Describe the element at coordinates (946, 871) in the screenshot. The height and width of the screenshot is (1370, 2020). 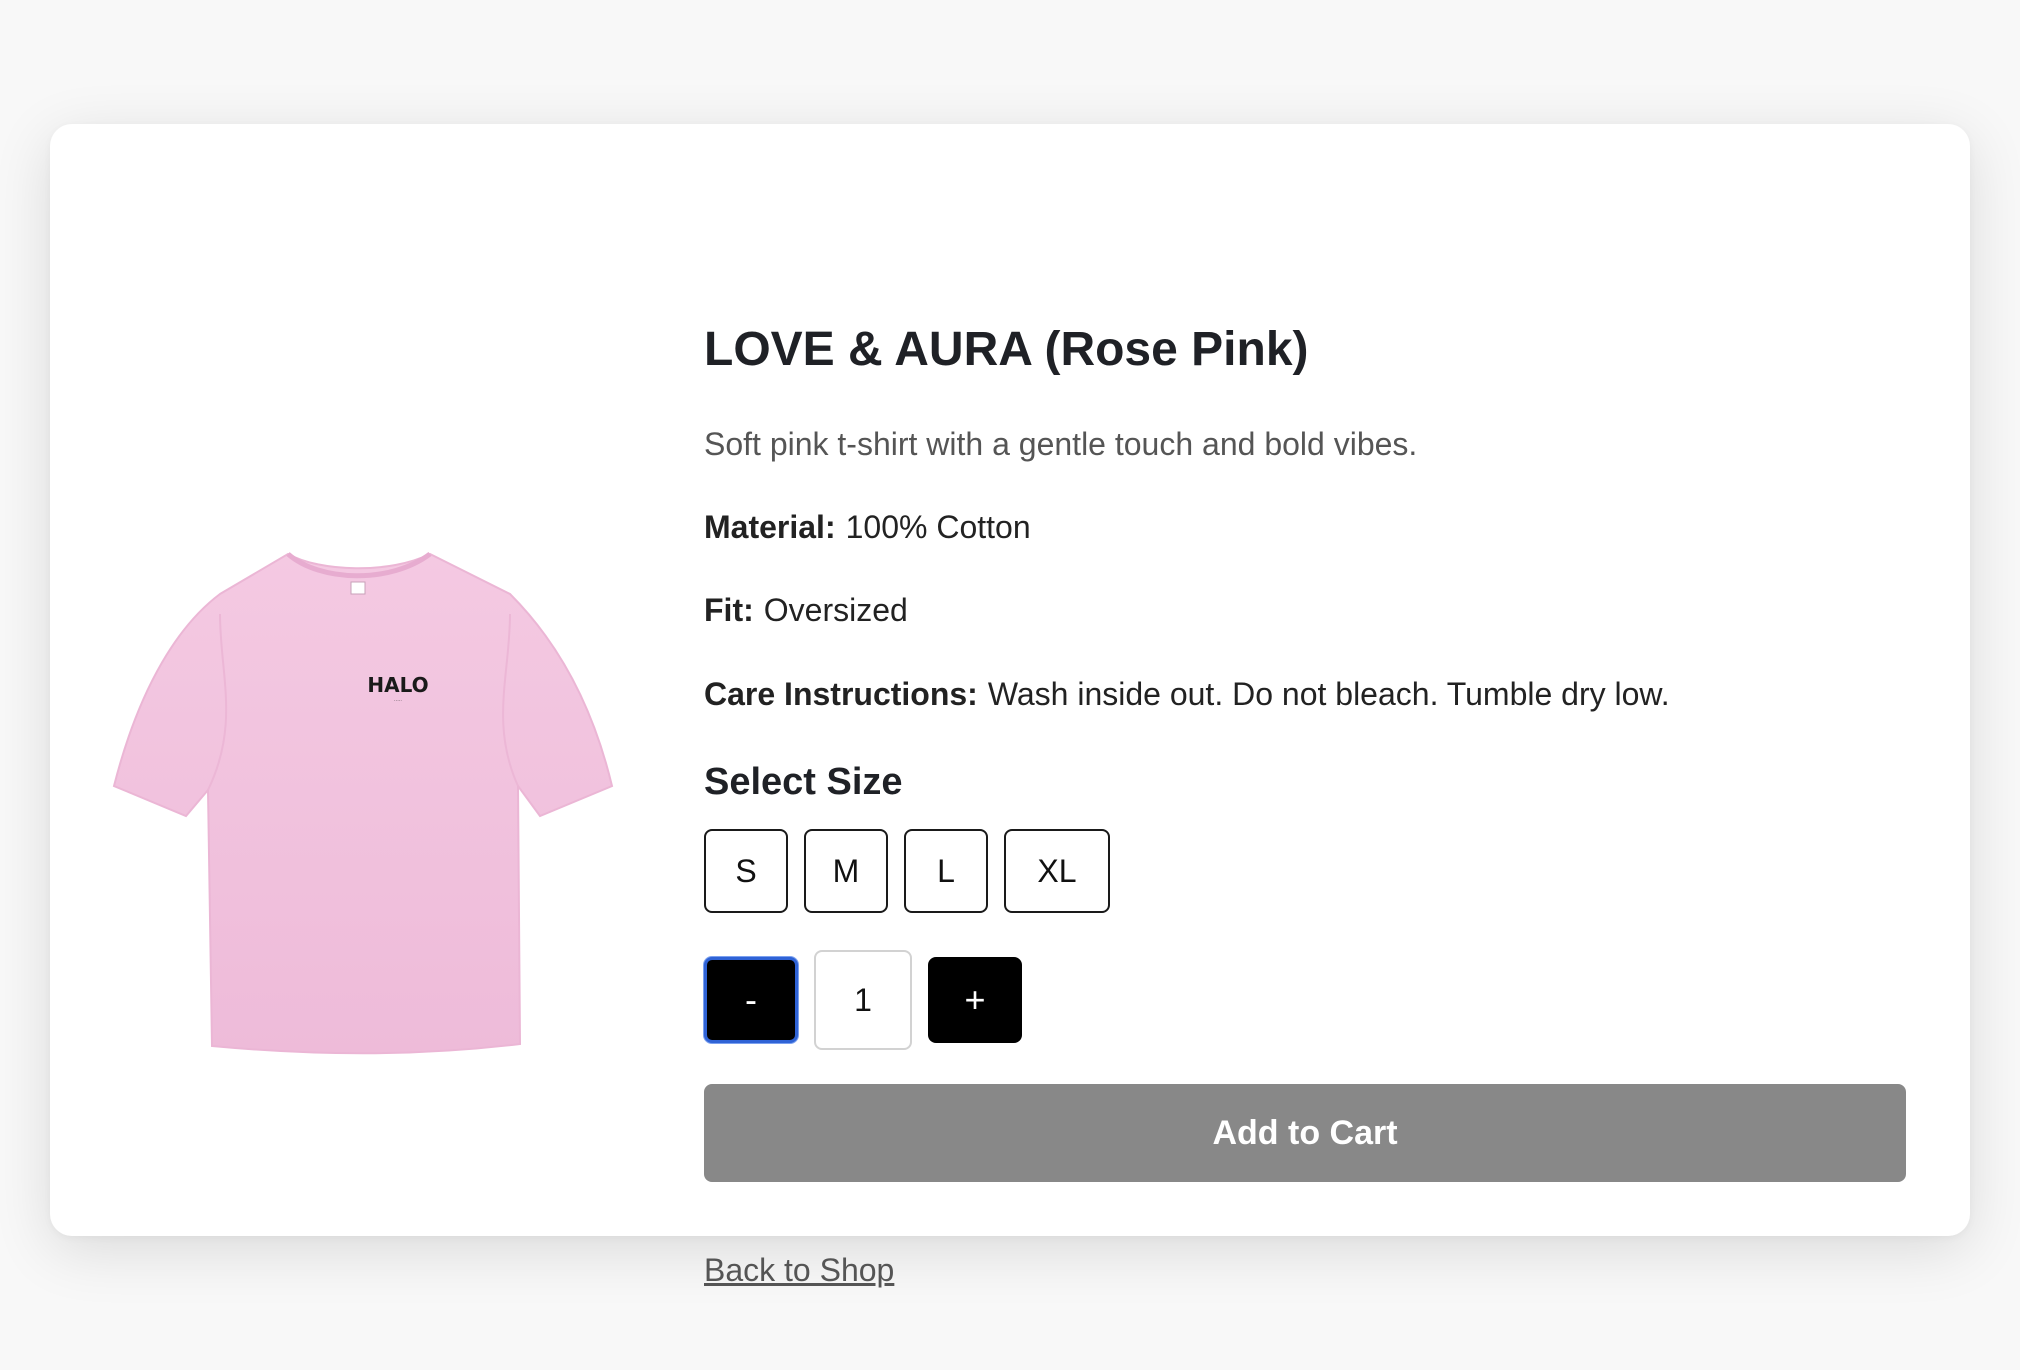
I see `size-button-l: L` at that location.